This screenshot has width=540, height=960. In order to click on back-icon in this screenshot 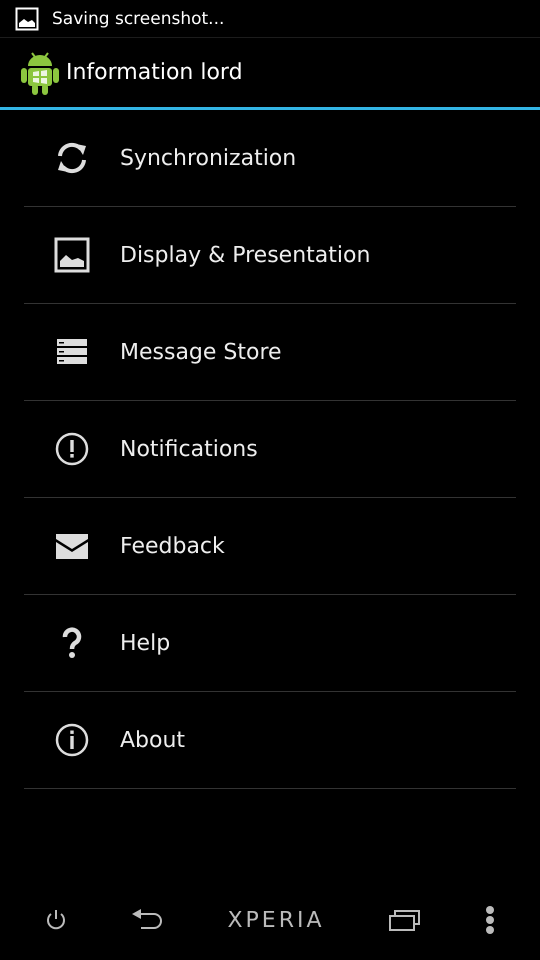, I will do `click(147, 920)`.